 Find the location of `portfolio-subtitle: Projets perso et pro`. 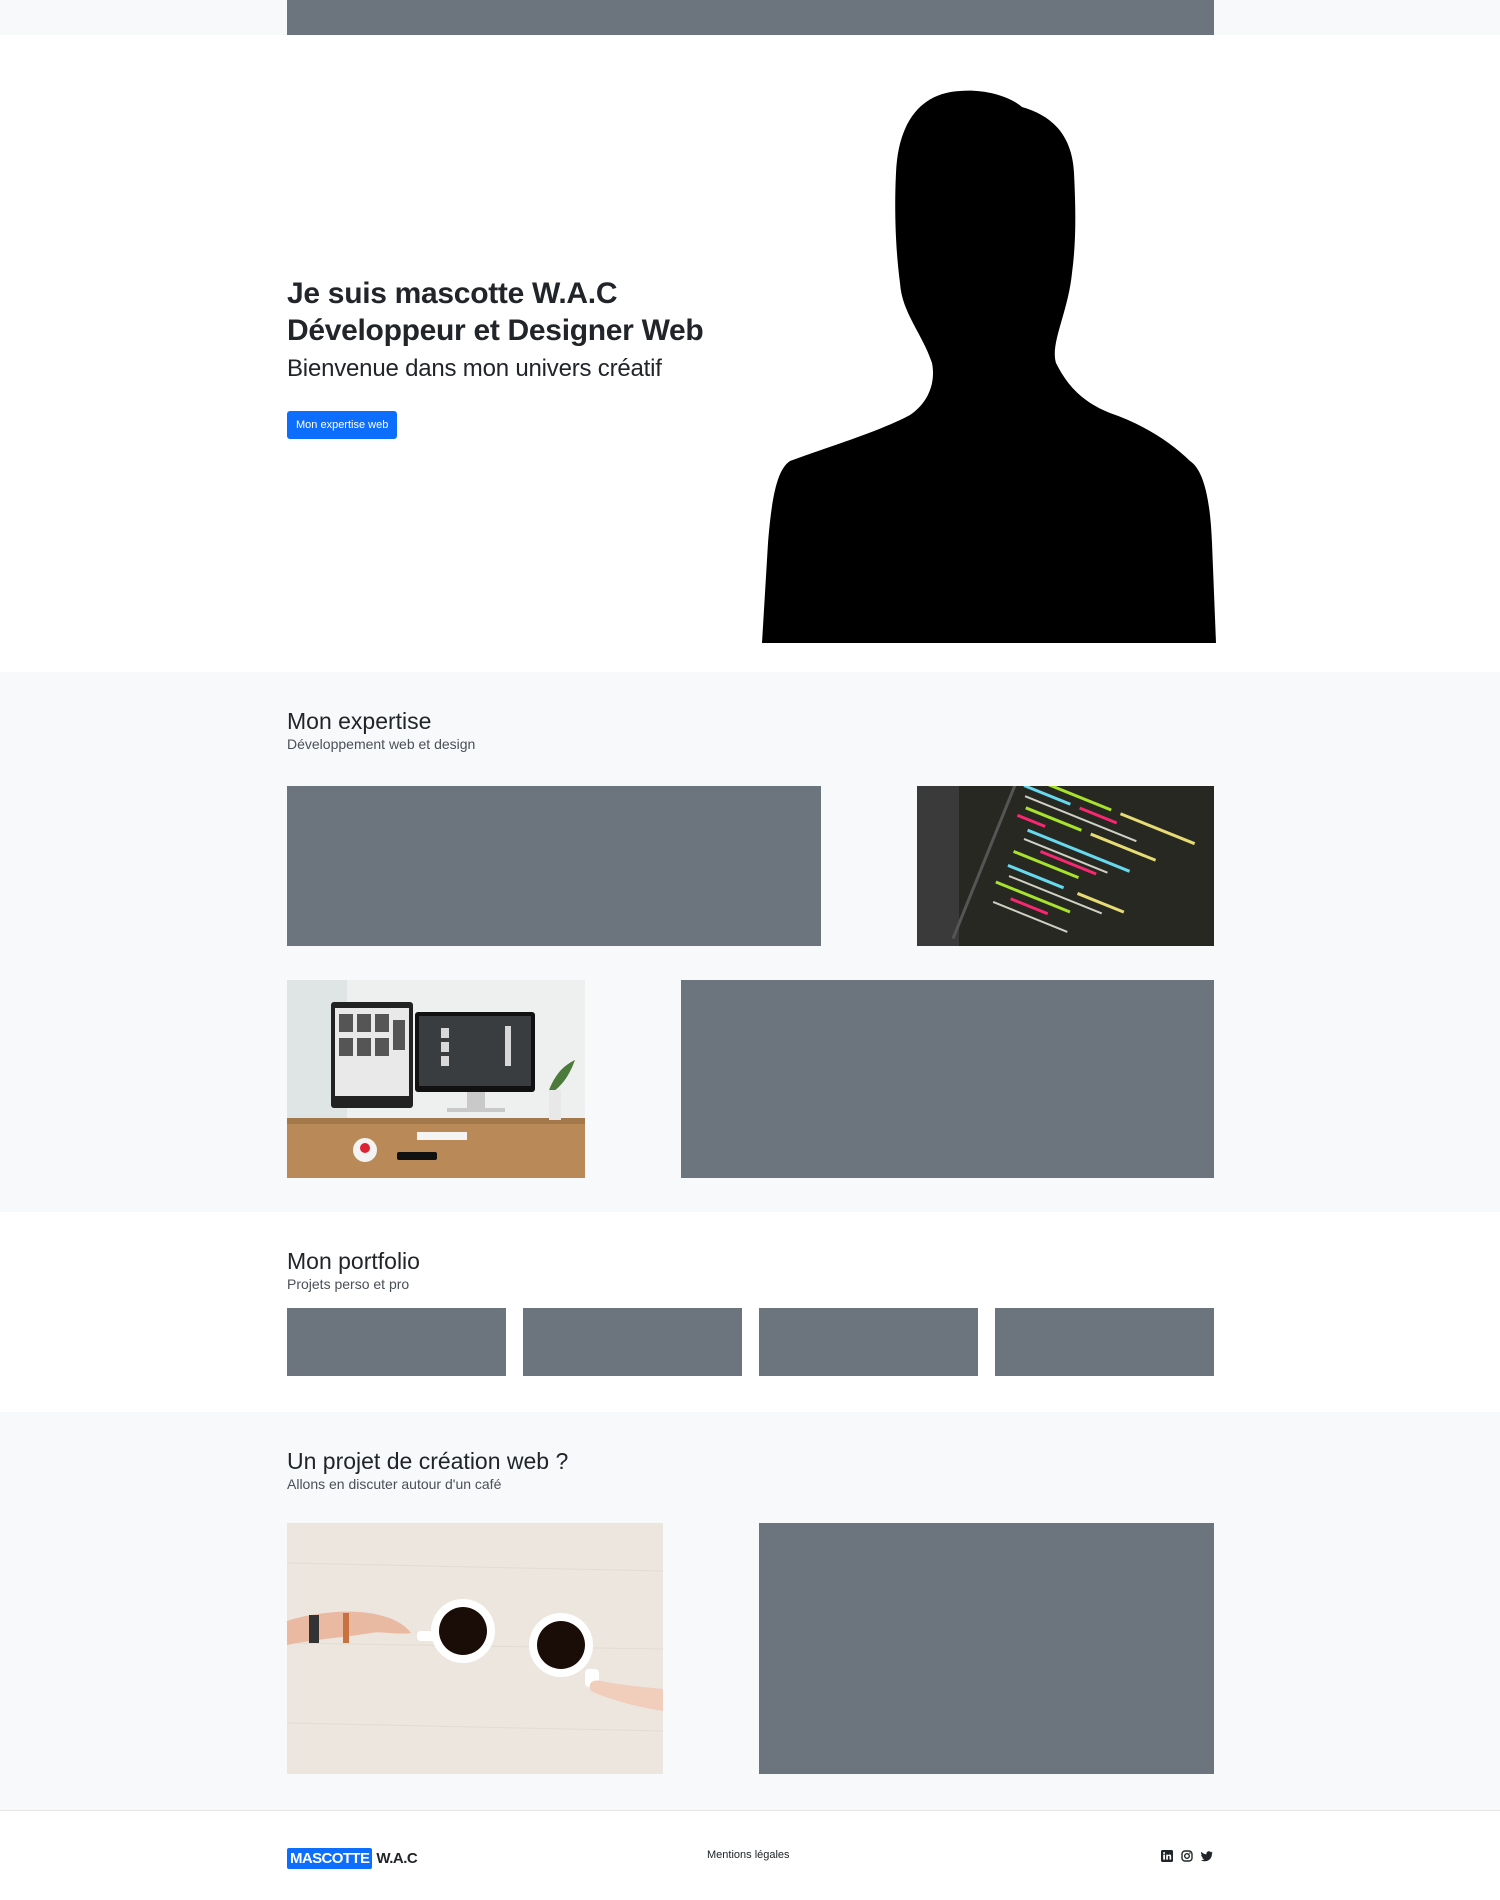

portfolio-subtitle: Projets perso et pro is located at coordinates (348, 1284).